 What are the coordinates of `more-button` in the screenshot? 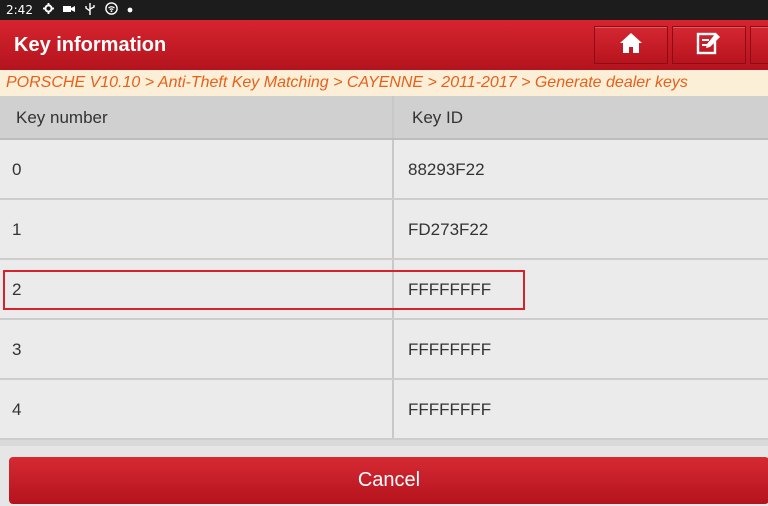 It's located at (759, 45).